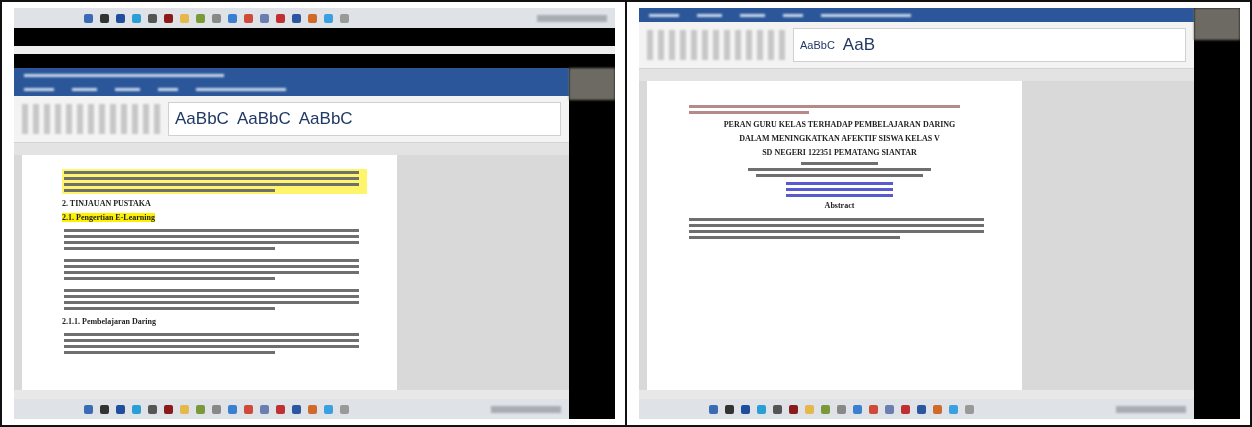  I want to click on section-heading: 2.1. Pengertian E-Learning, so click(108, 217).